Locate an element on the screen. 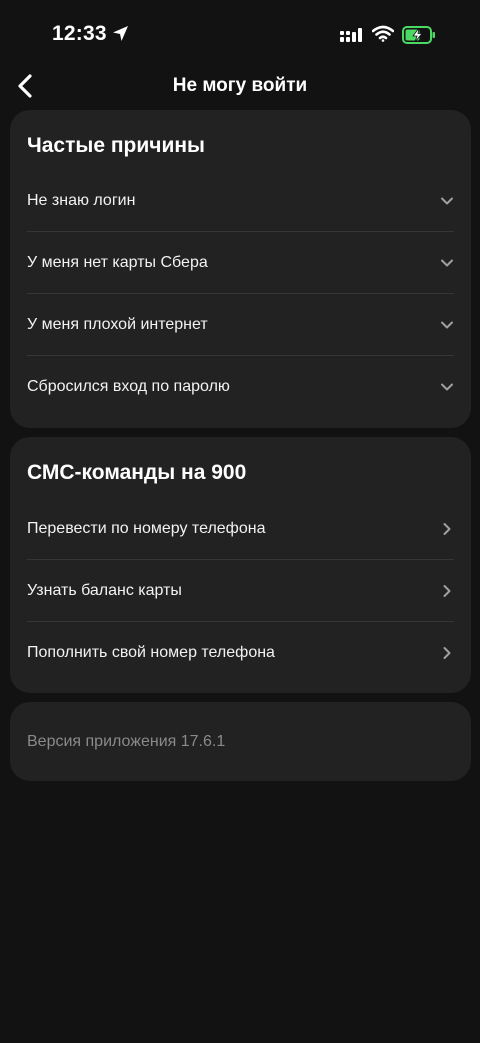  sms-item-top-up-phone: Пополнить свой номер телефона is located at coordinates (240, 653).